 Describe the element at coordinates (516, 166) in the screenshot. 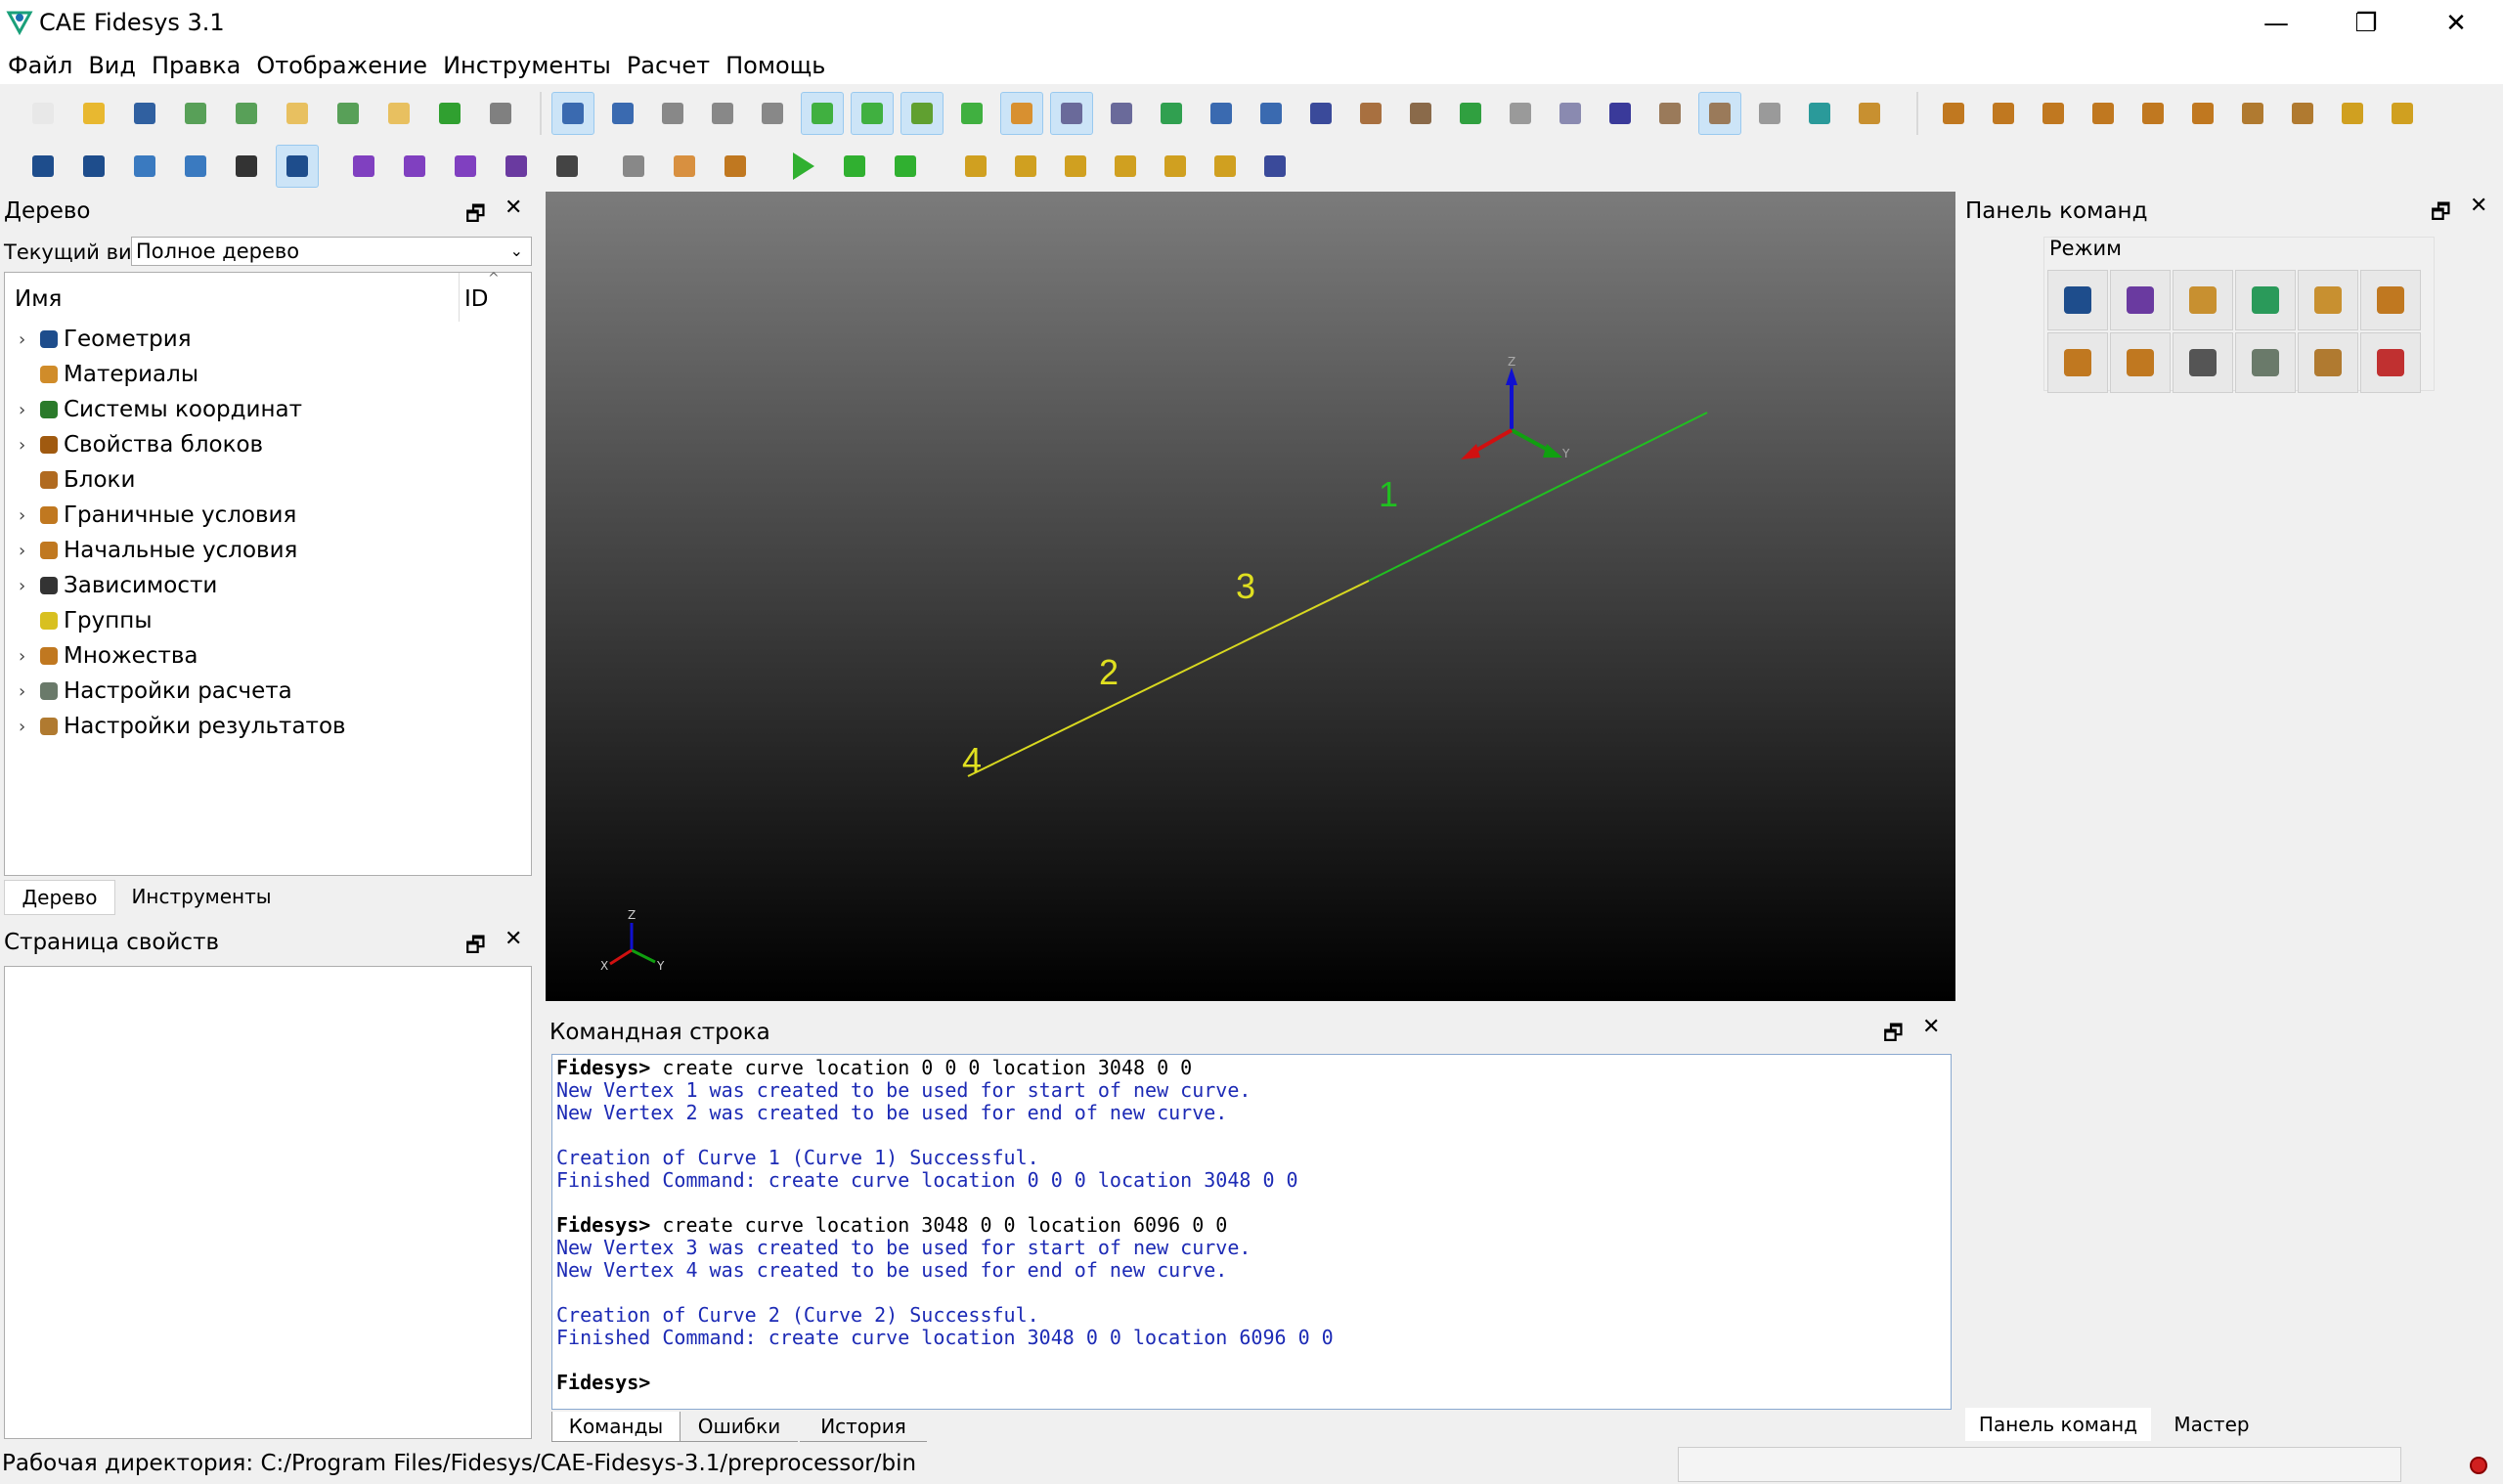

I see `mesh-tool-4-button` at that location.